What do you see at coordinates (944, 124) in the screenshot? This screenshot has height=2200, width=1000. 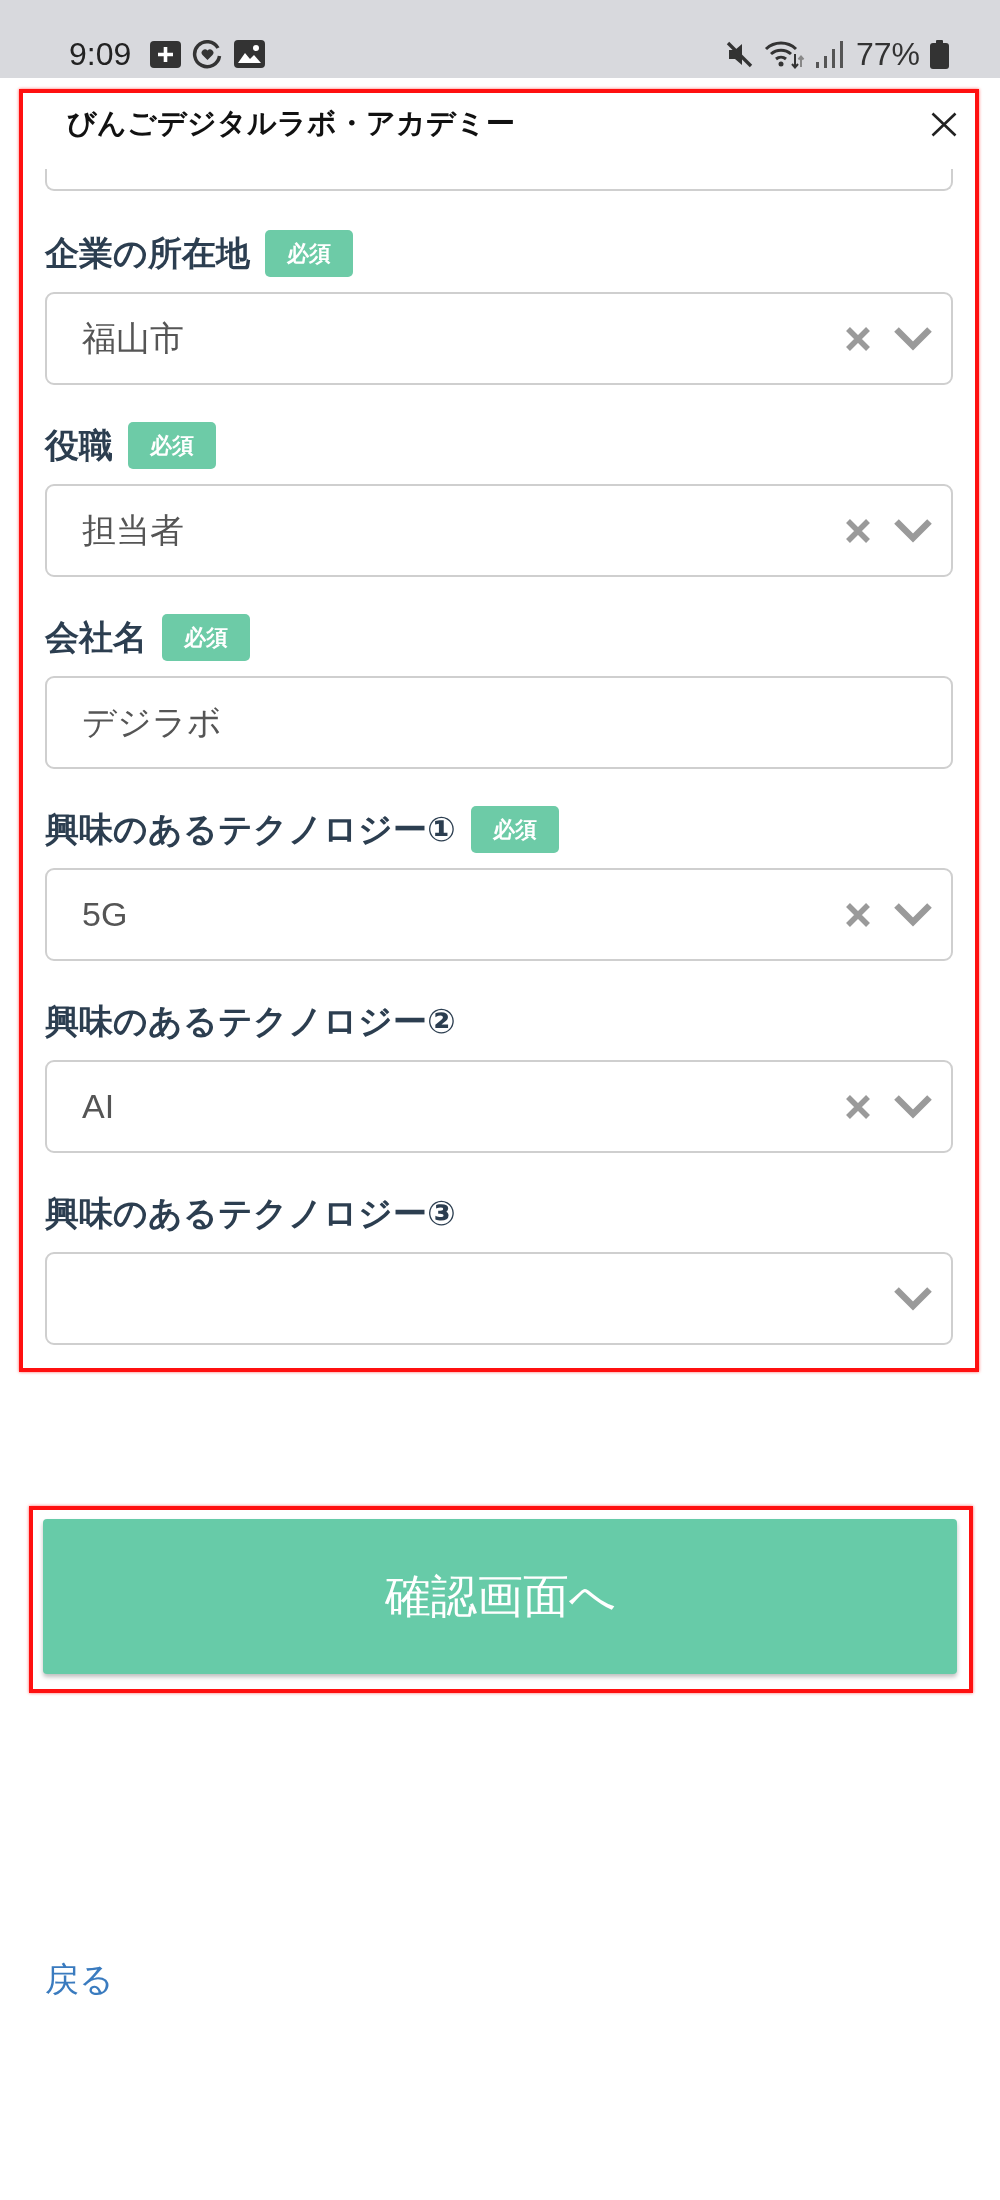 I see `close-icon` at bounding box center [944, 124].